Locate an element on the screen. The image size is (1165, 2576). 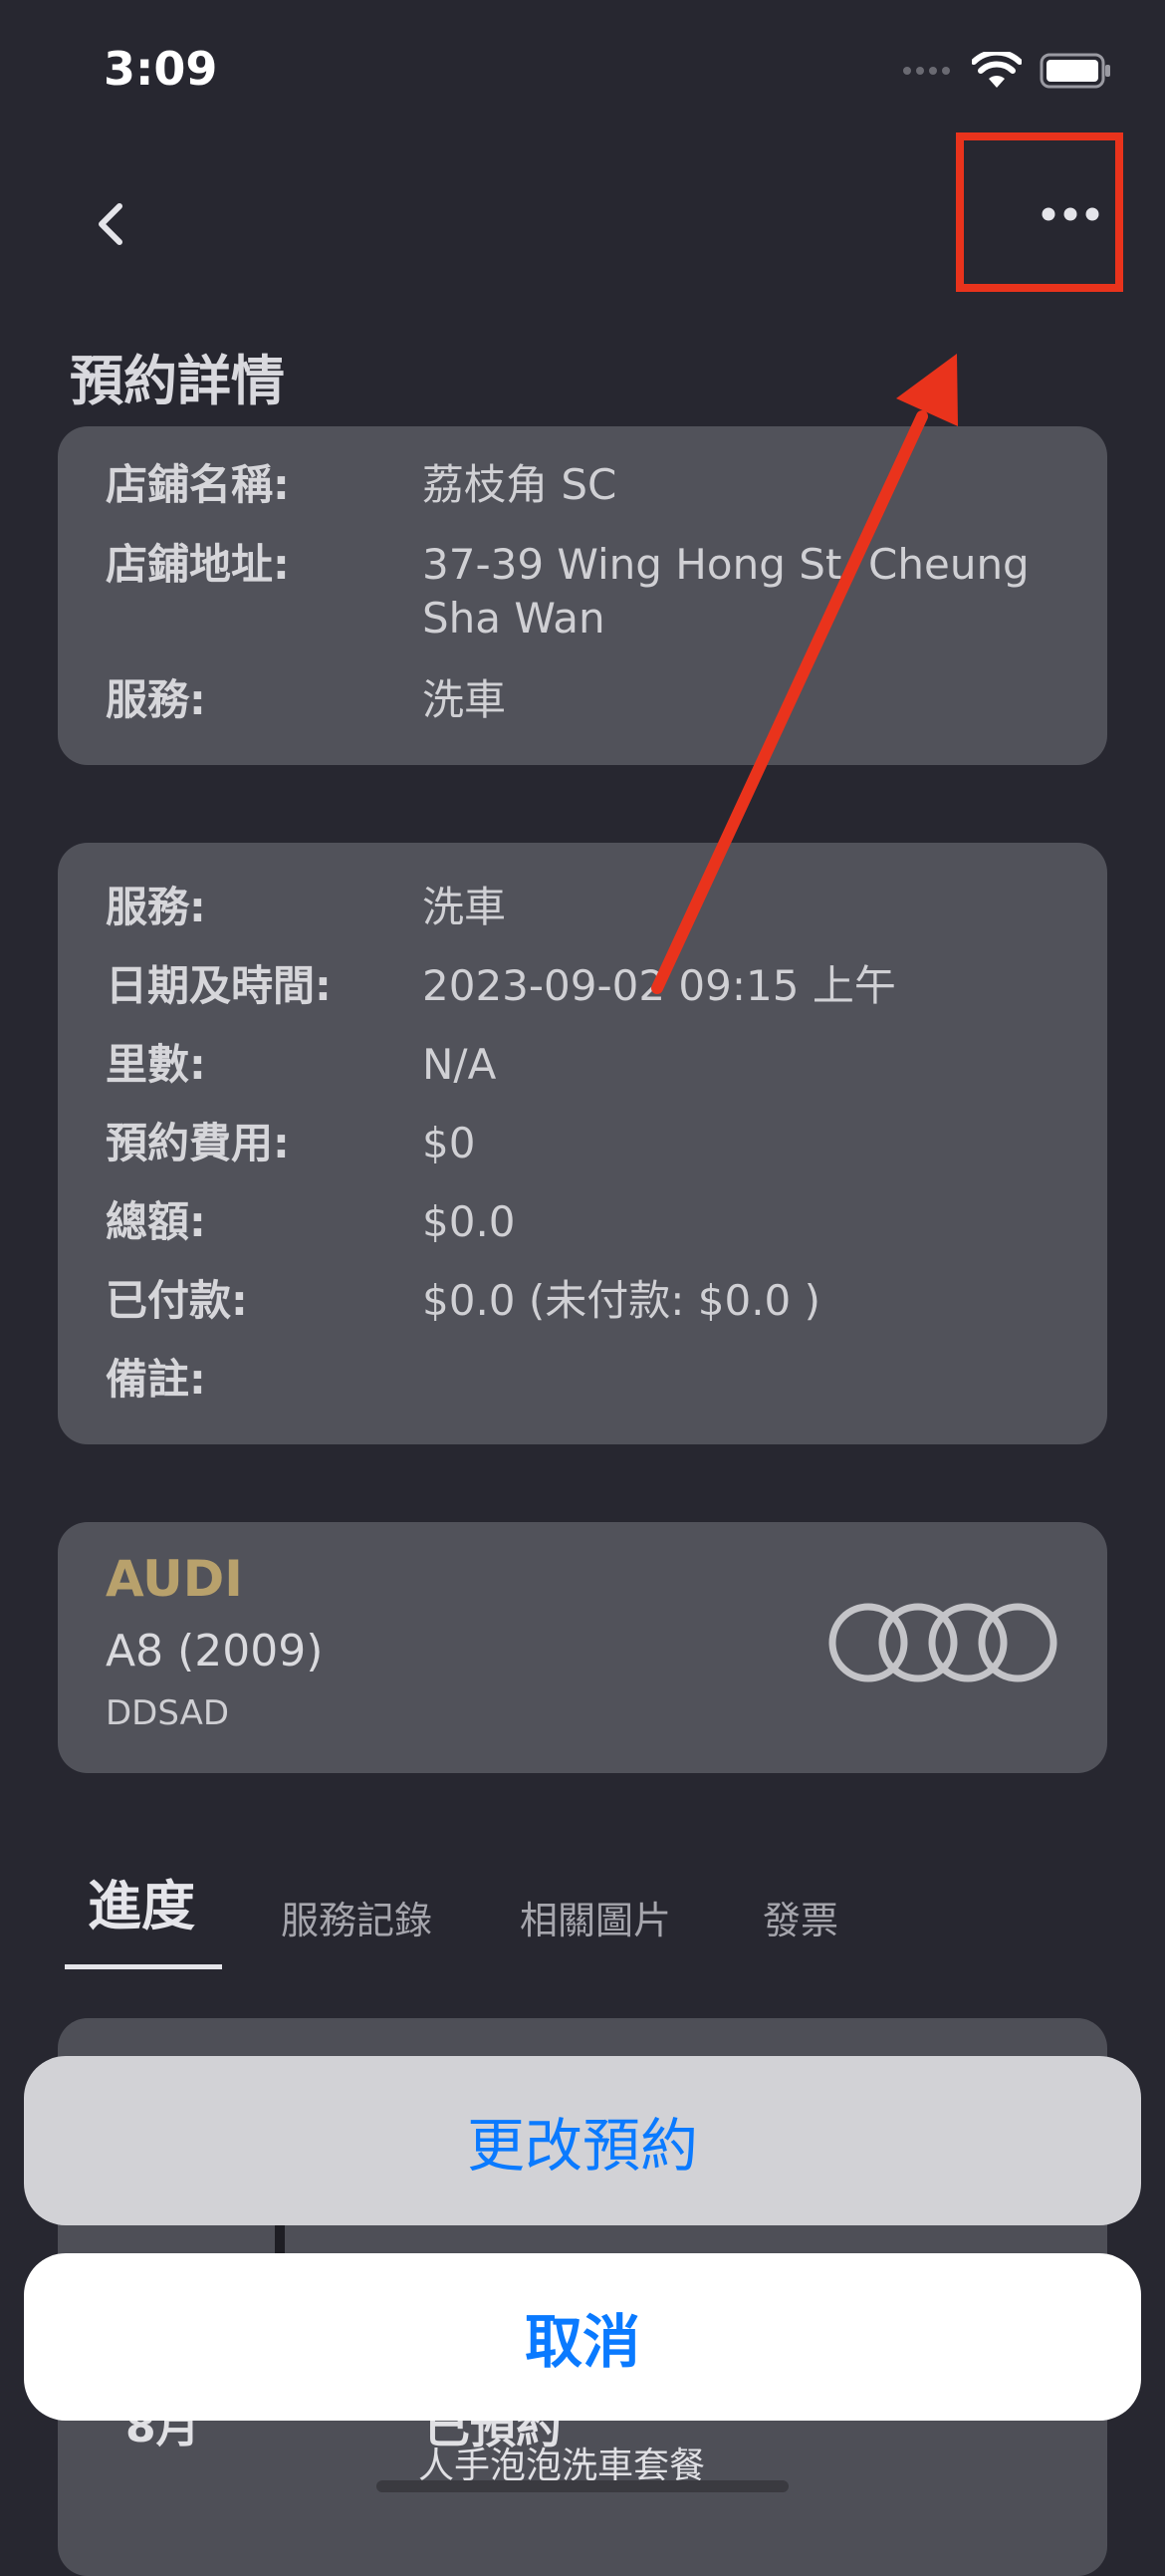
vehicle-model: A8 (2009) is located at coordinates (215, 1651).